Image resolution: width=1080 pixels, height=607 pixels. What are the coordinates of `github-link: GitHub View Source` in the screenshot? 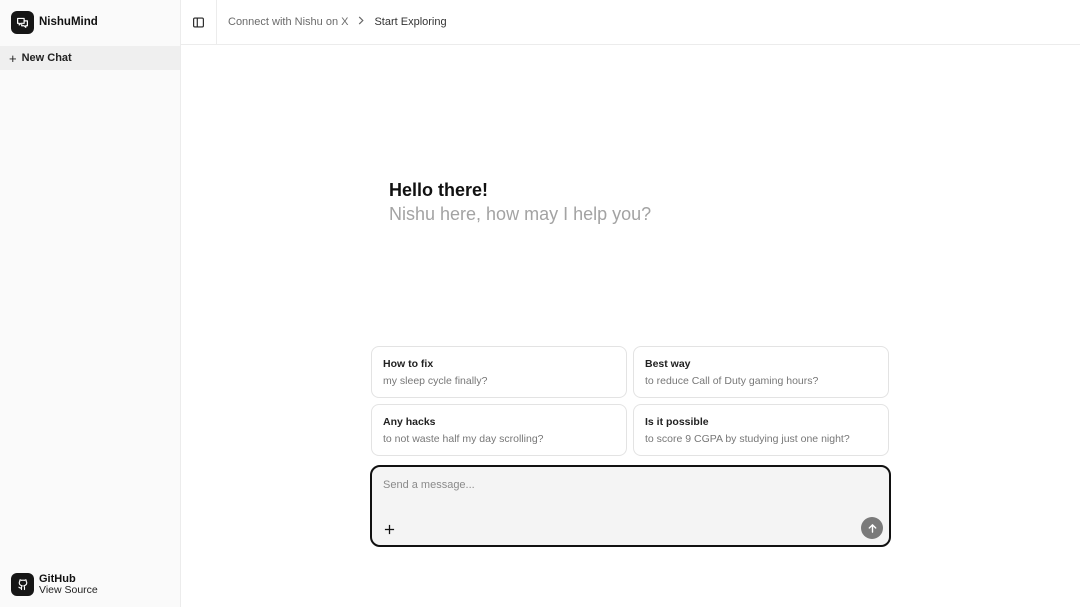 It's located at (54, 584).